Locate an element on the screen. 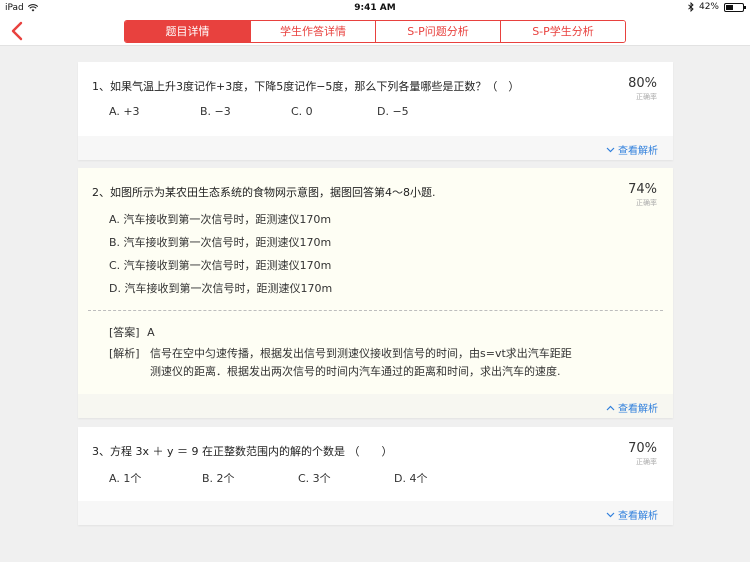 The height and width of the screenshot is (562, 750). correct-rate-value: 74% is located at coordinates (642, 189).